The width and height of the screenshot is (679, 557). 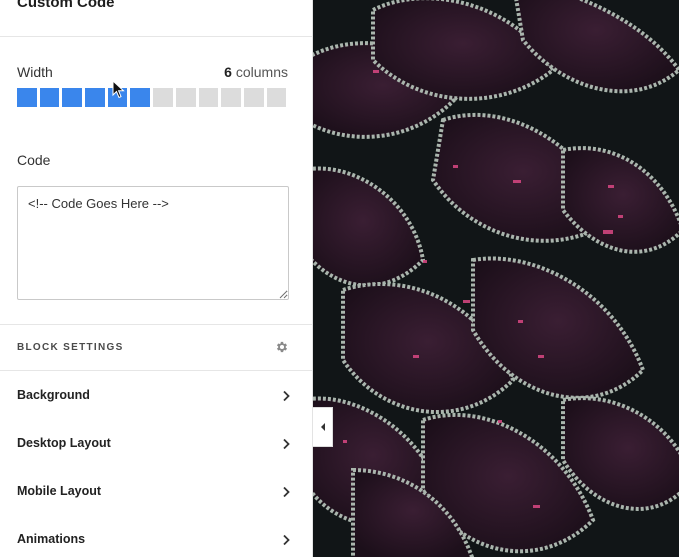 I want to click on gear-icon, so click(x=282, y=347).